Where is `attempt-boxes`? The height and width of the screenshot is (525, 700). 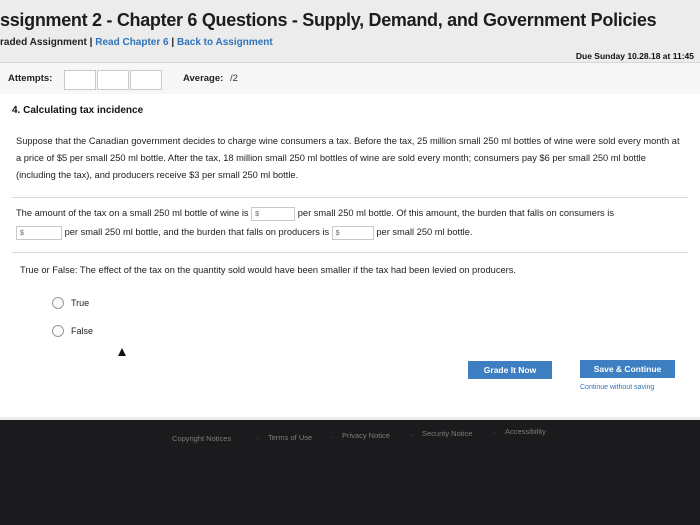 attempt-boxes is located at coordinates (113, 80).